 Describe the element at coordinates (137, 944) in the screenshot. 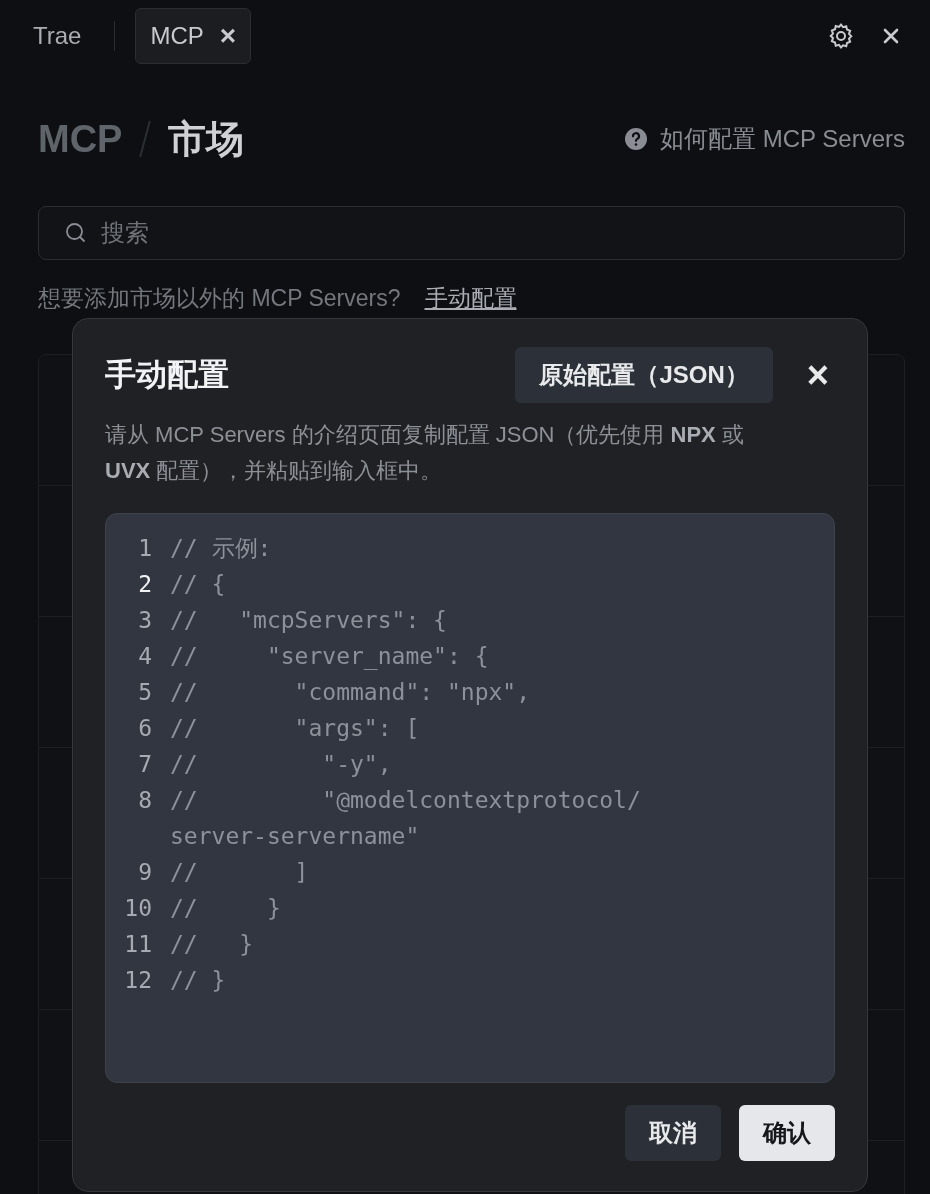

I see `line-number: 11` at that location.